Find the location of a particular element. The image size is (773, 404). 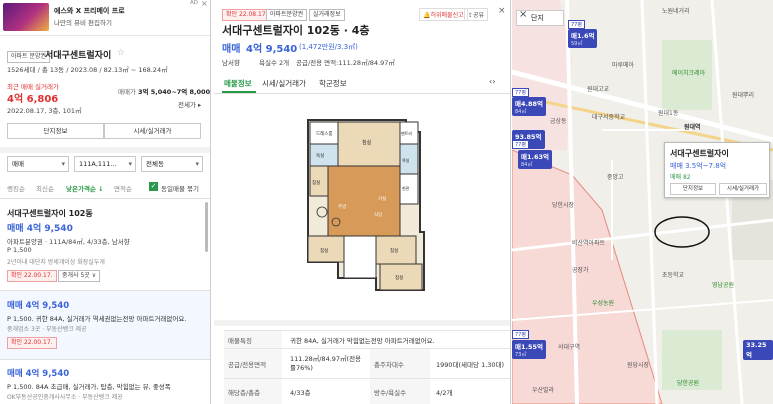

map-label: 원대고교 is located at coordinates (598, 89).